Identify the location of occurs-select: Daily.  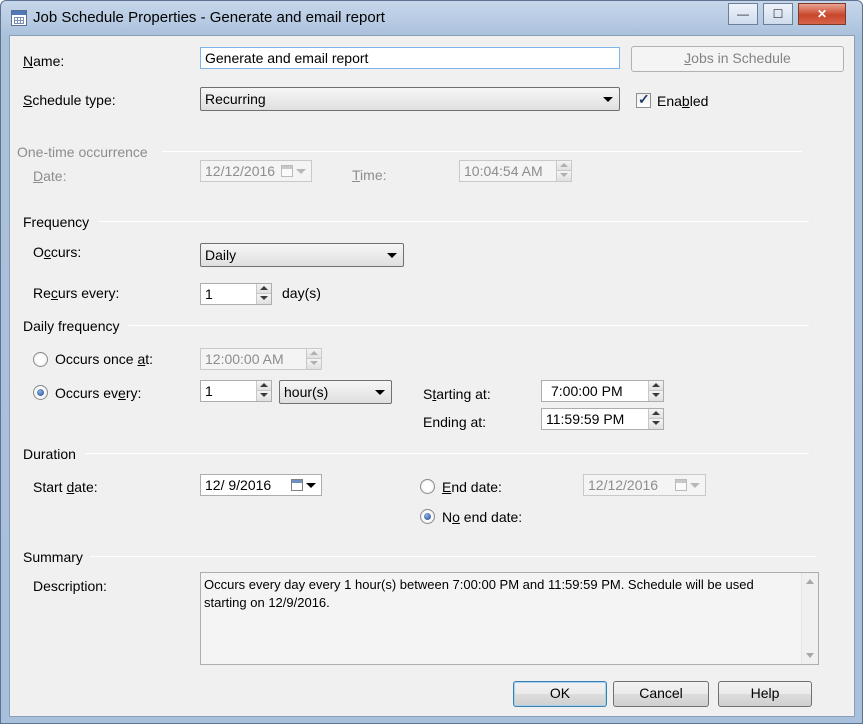
(302, 255).